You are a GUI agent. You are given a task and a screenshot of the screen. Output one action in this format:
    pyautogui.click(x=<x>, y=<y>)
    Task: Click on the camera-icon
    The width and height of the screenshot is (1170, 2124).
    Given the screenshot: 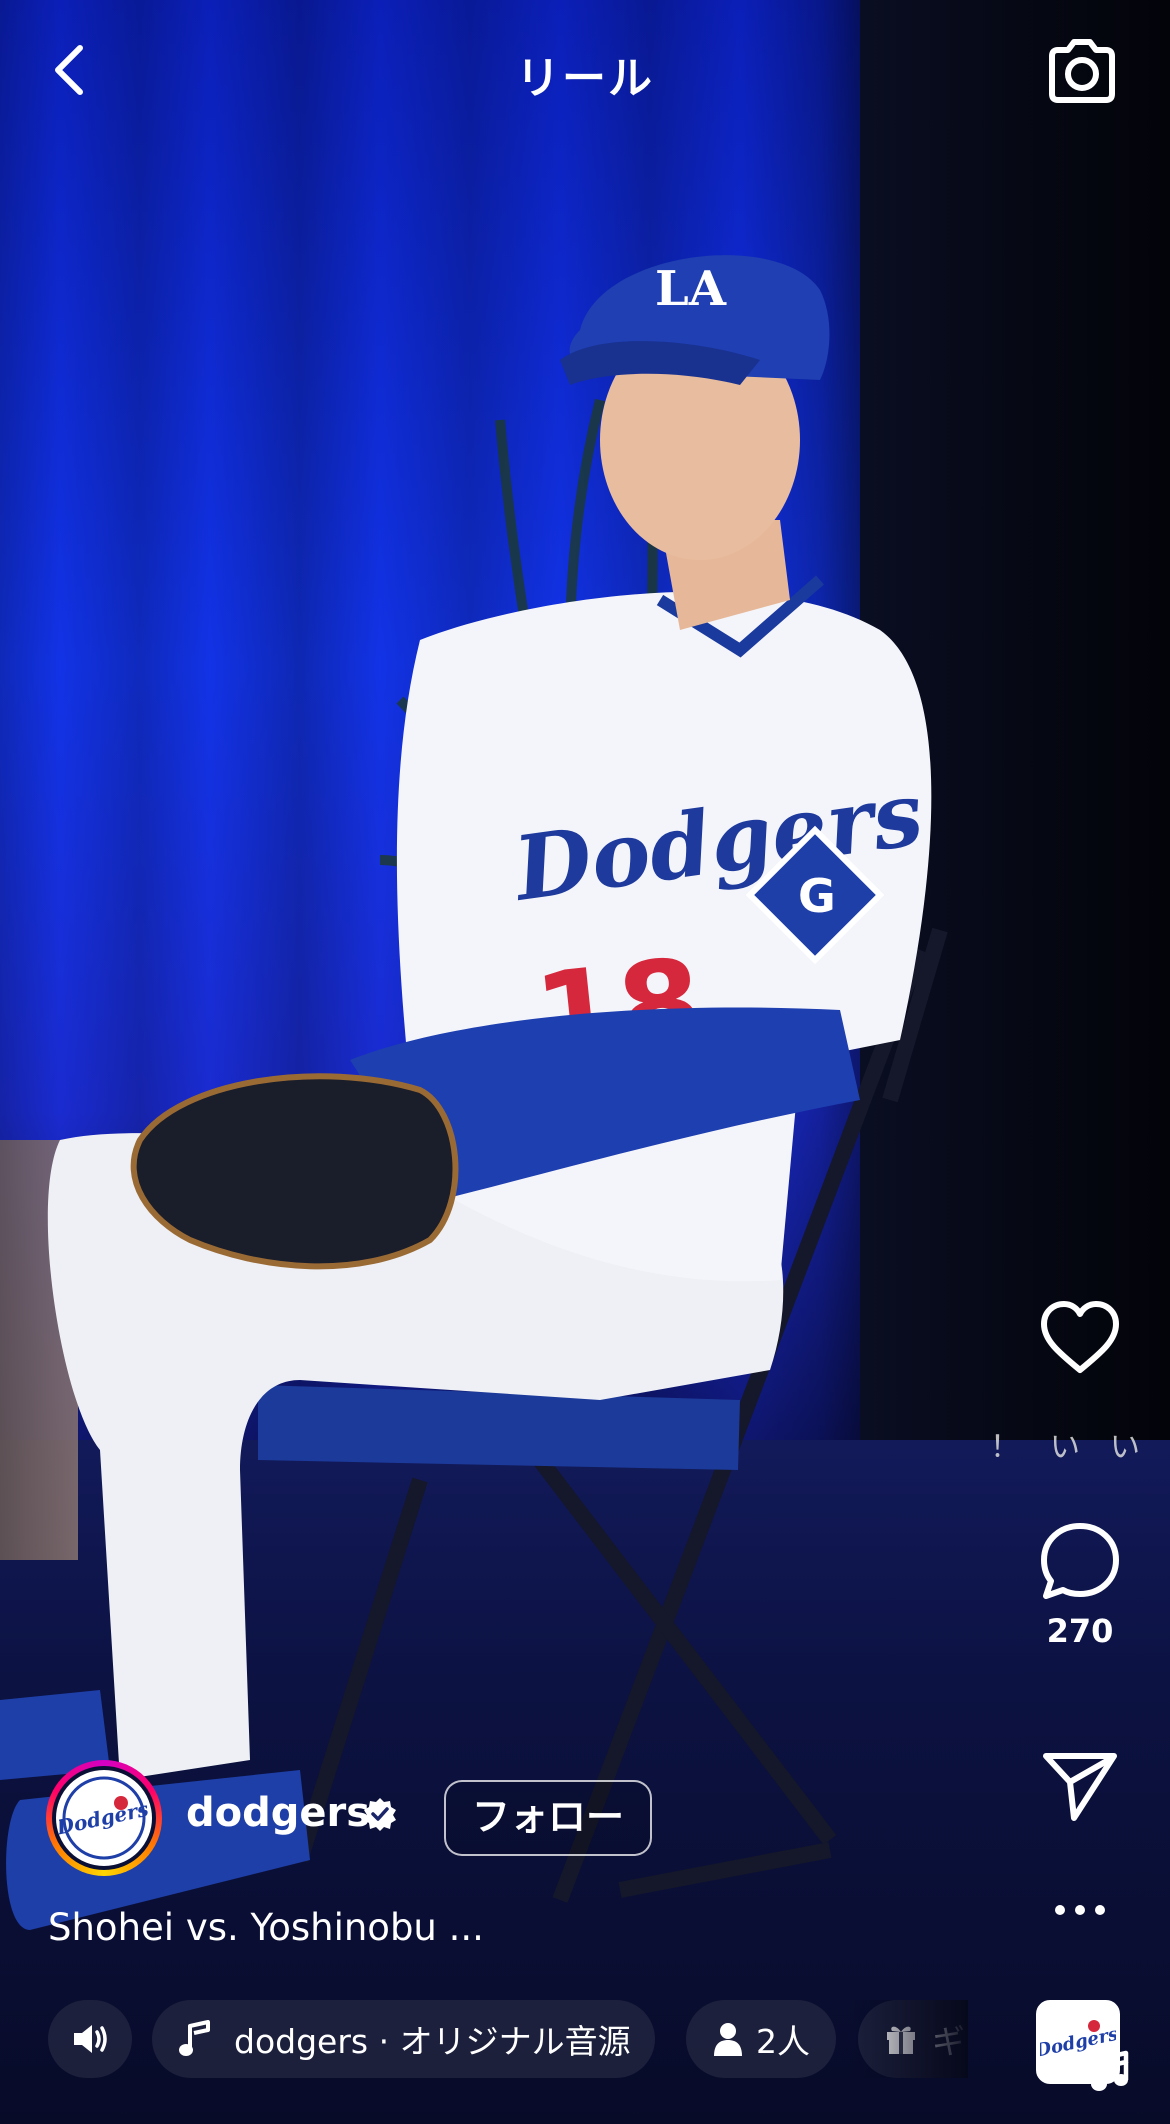 What is the action you would take?
    pyautogui.click(x=1082, y=71)
    